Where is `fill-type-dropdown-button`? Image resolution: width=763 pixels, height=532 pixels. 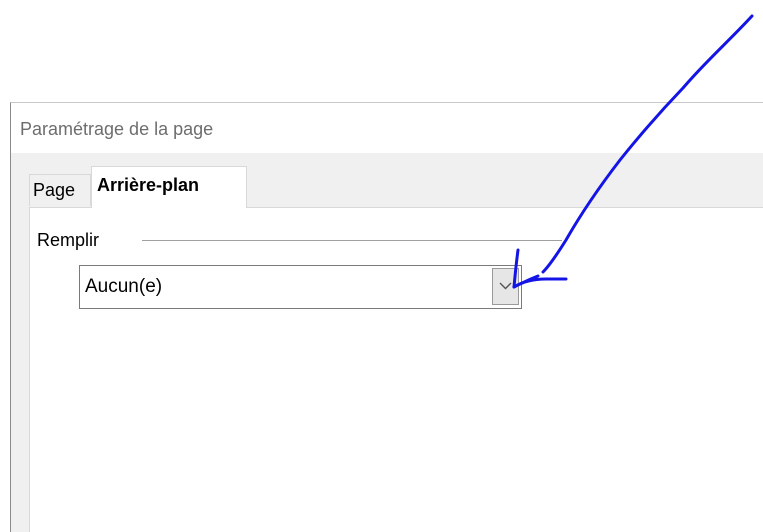
fill-type-dropdown-button is located at coordinates (505, 286).